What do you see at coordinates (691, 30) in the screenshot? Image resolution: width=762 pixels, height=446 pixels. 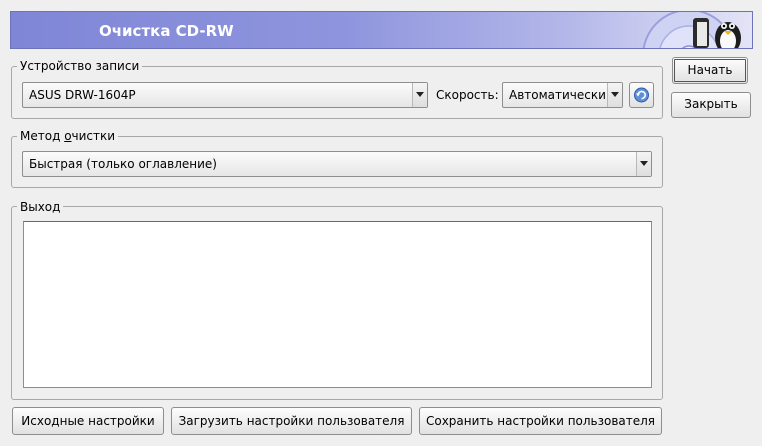 I see `cd-tux-logo-icon` at bounding box center [691, 30].